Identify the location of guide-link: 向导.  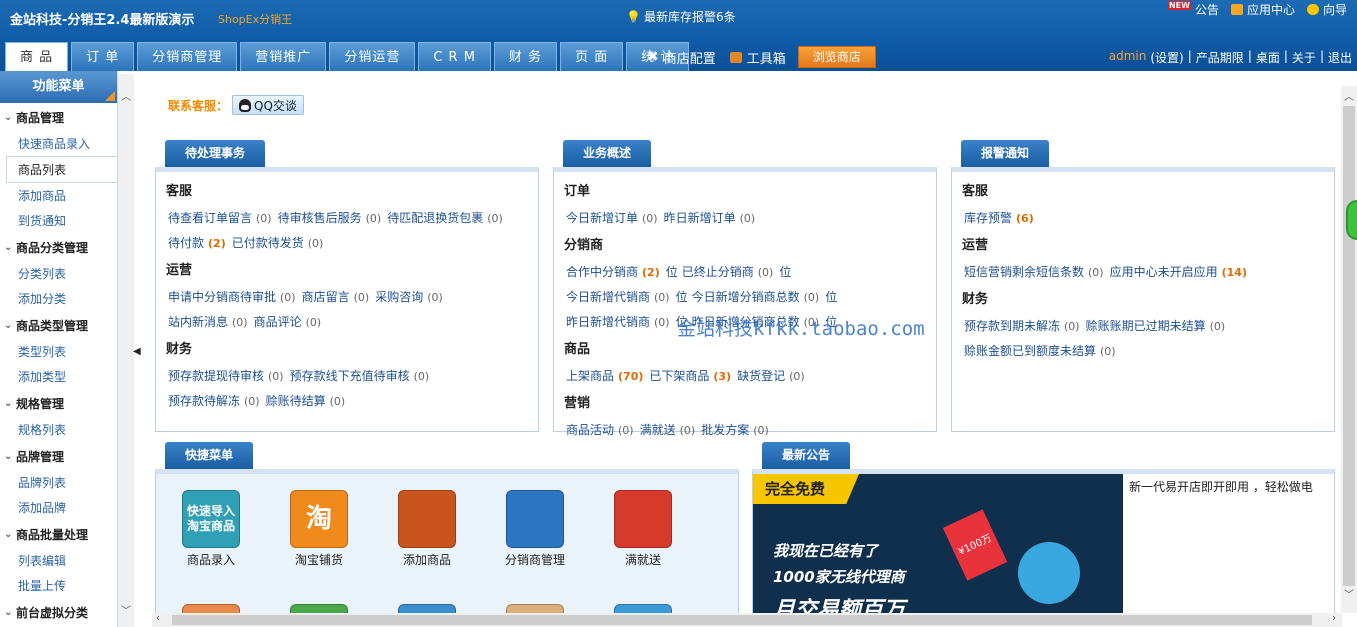
(1326, 9).